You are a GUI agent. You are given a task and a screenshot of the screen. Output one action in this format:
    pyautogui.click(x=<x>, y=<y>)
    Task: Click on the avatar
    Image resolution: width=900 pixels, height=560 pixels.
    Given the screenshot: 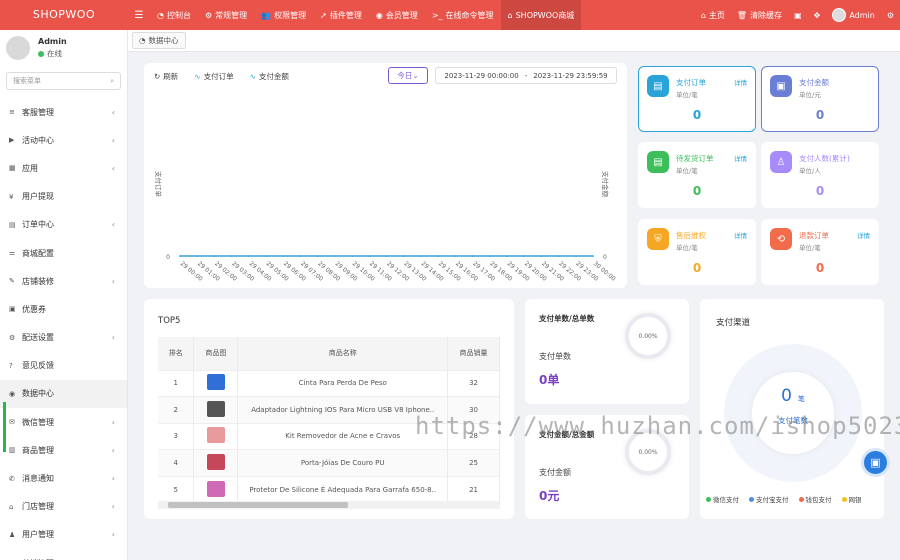 What is the action you would take?
    pyautogui.click(x=839, y=15)
    